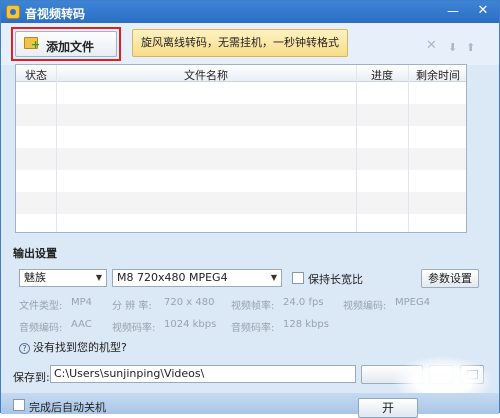 This screenshot has height=418, width=500. I want to click on close-window-button: ✕, so click(483, 11).